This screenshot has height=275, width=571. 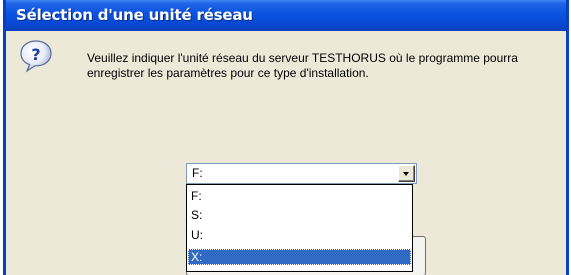 I want to click on dropdown-toggle-button, so click(x=406, y=173).